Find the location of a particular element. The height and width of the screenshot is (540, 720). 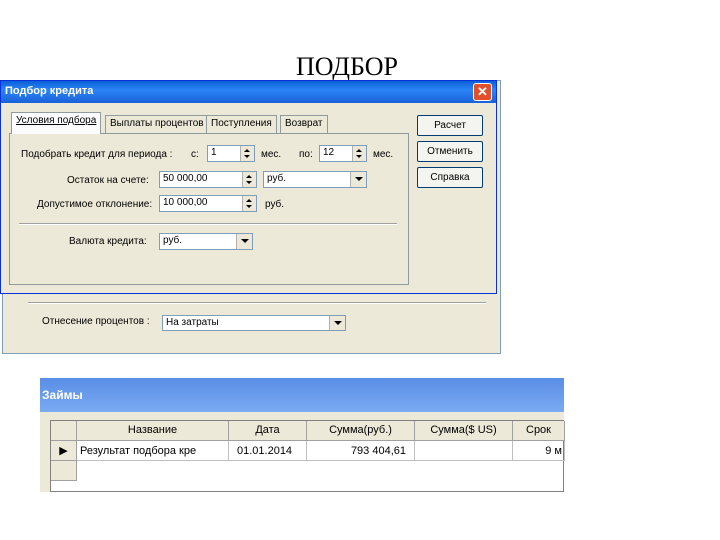

column-header-term: Срок is located at coordinates (539, 431).